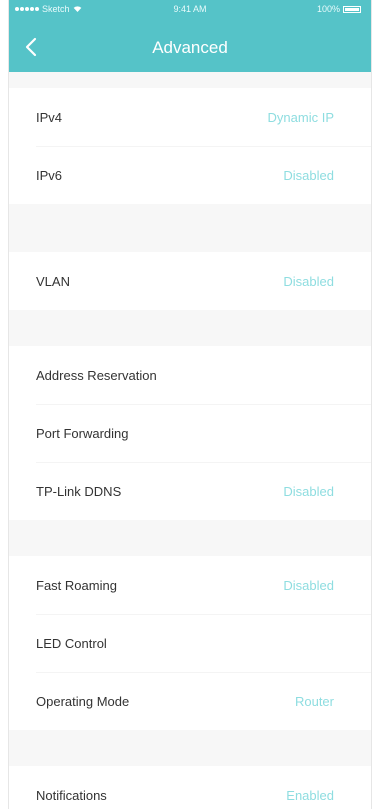 The width and height of the screenshot is (378, 809). I want to click on row-label: Operating Mode, so click(83, 701).